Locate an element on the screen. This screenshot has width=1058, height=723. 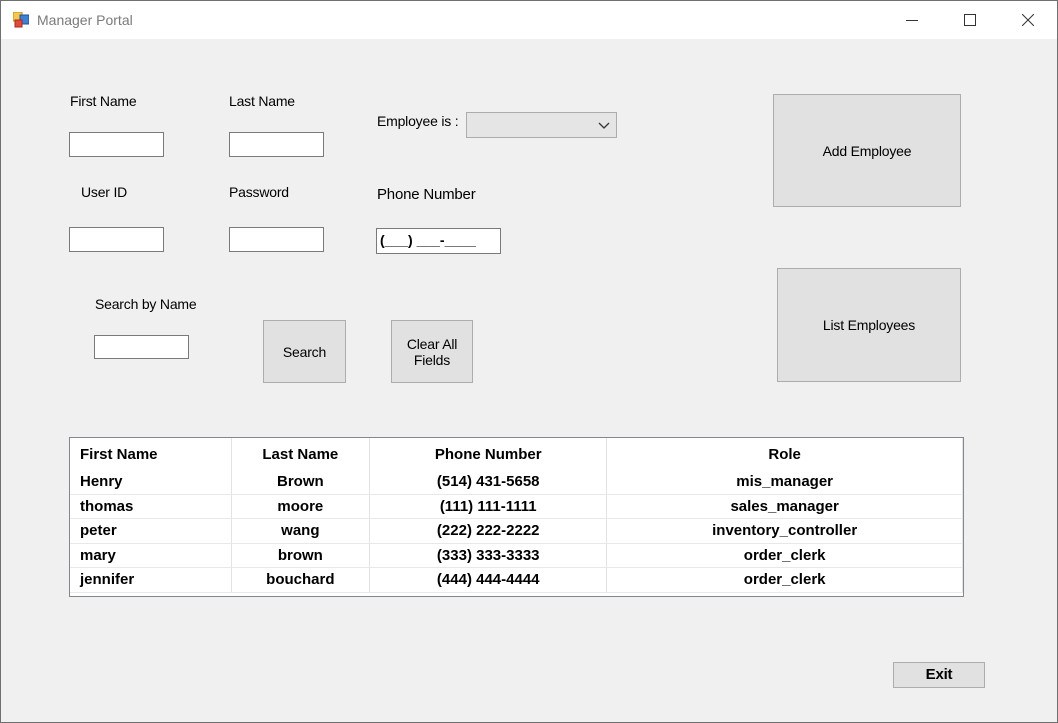
column-header-role: Role is located at coordinates (784, 454).